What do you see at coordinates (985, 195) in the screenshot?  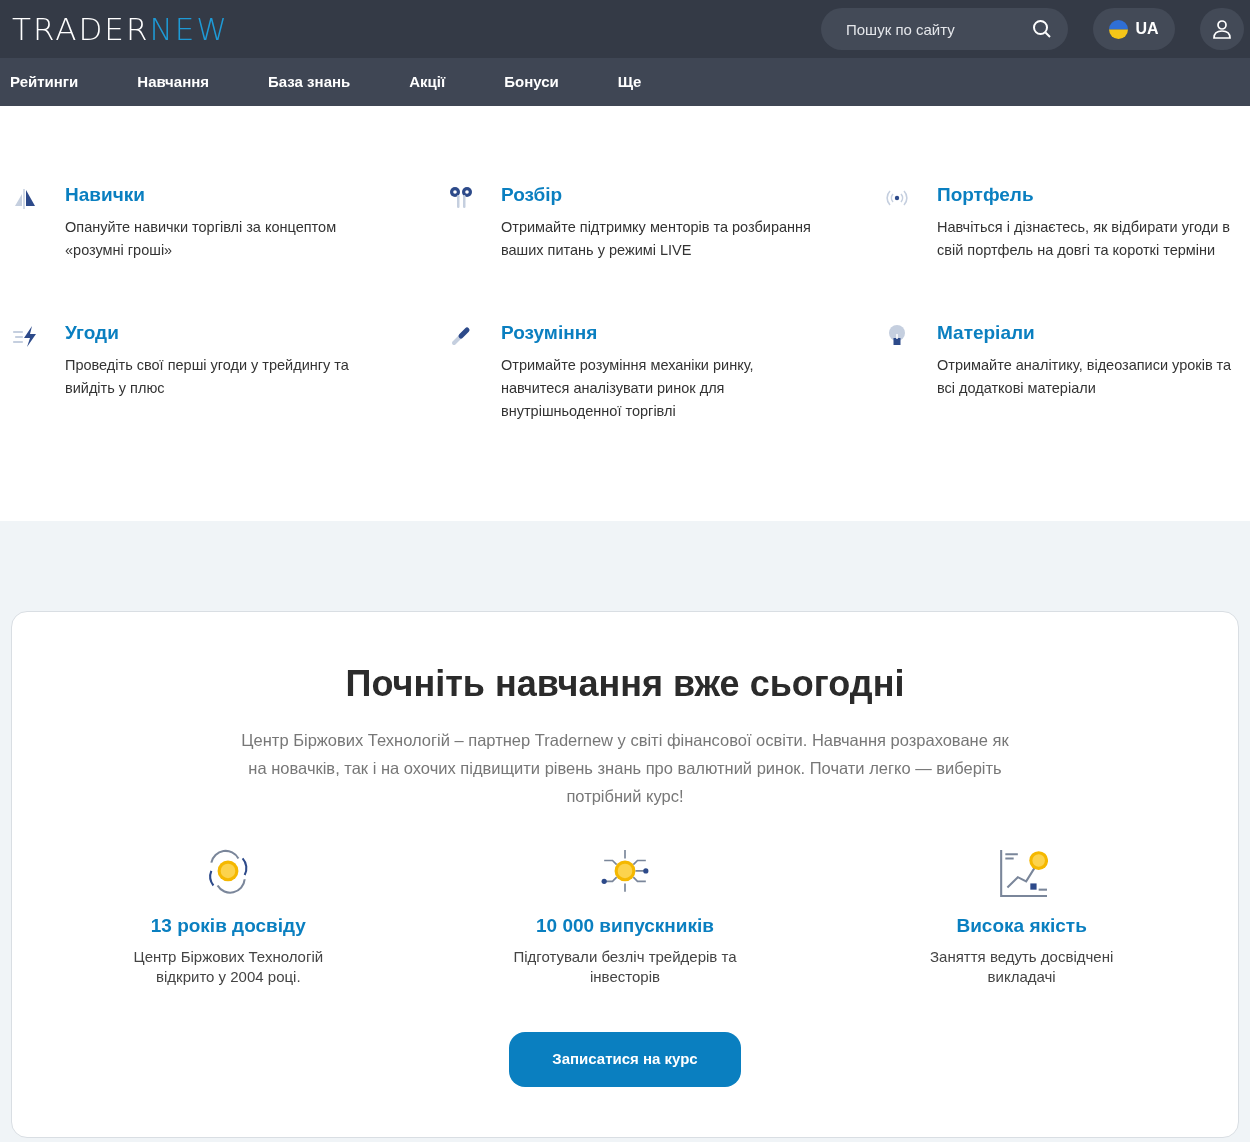 I see `feature-title: Портфель` at bounding box center [985, 195].